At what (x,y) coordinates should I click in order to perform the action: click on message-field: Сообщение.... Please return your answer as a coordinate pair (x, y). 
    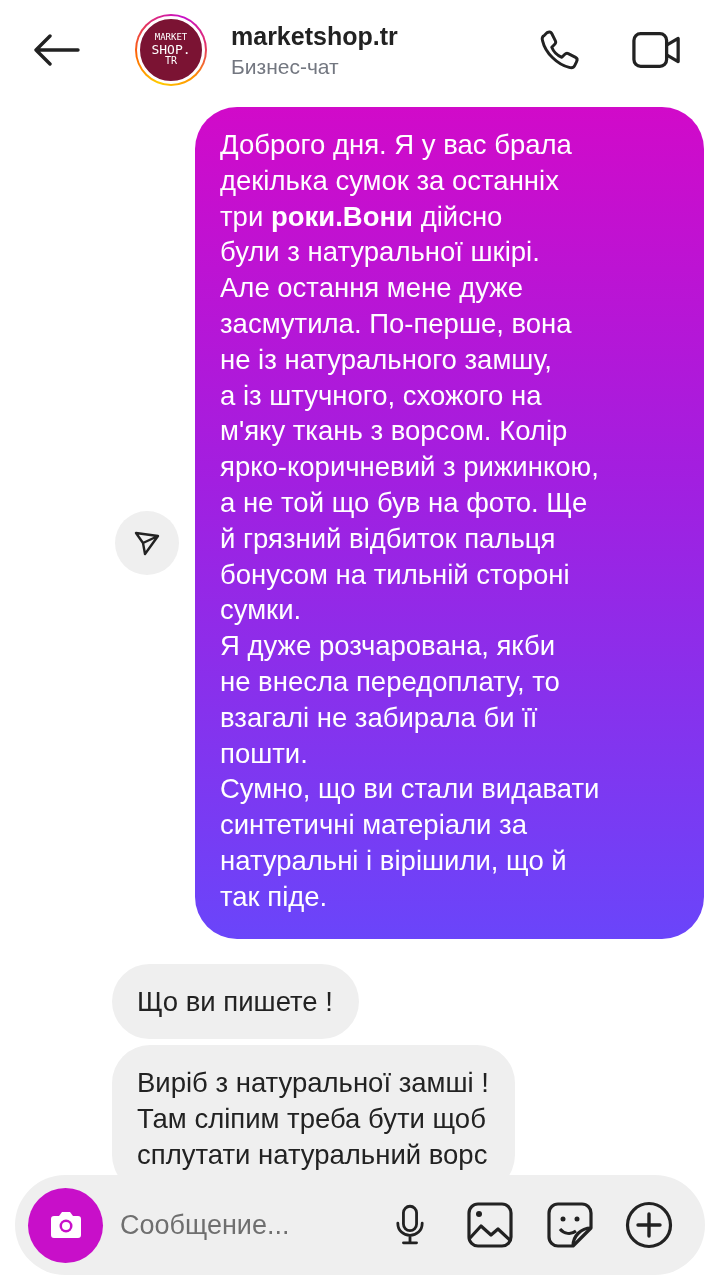
    Looking at the image, I should click on (245, 1225).